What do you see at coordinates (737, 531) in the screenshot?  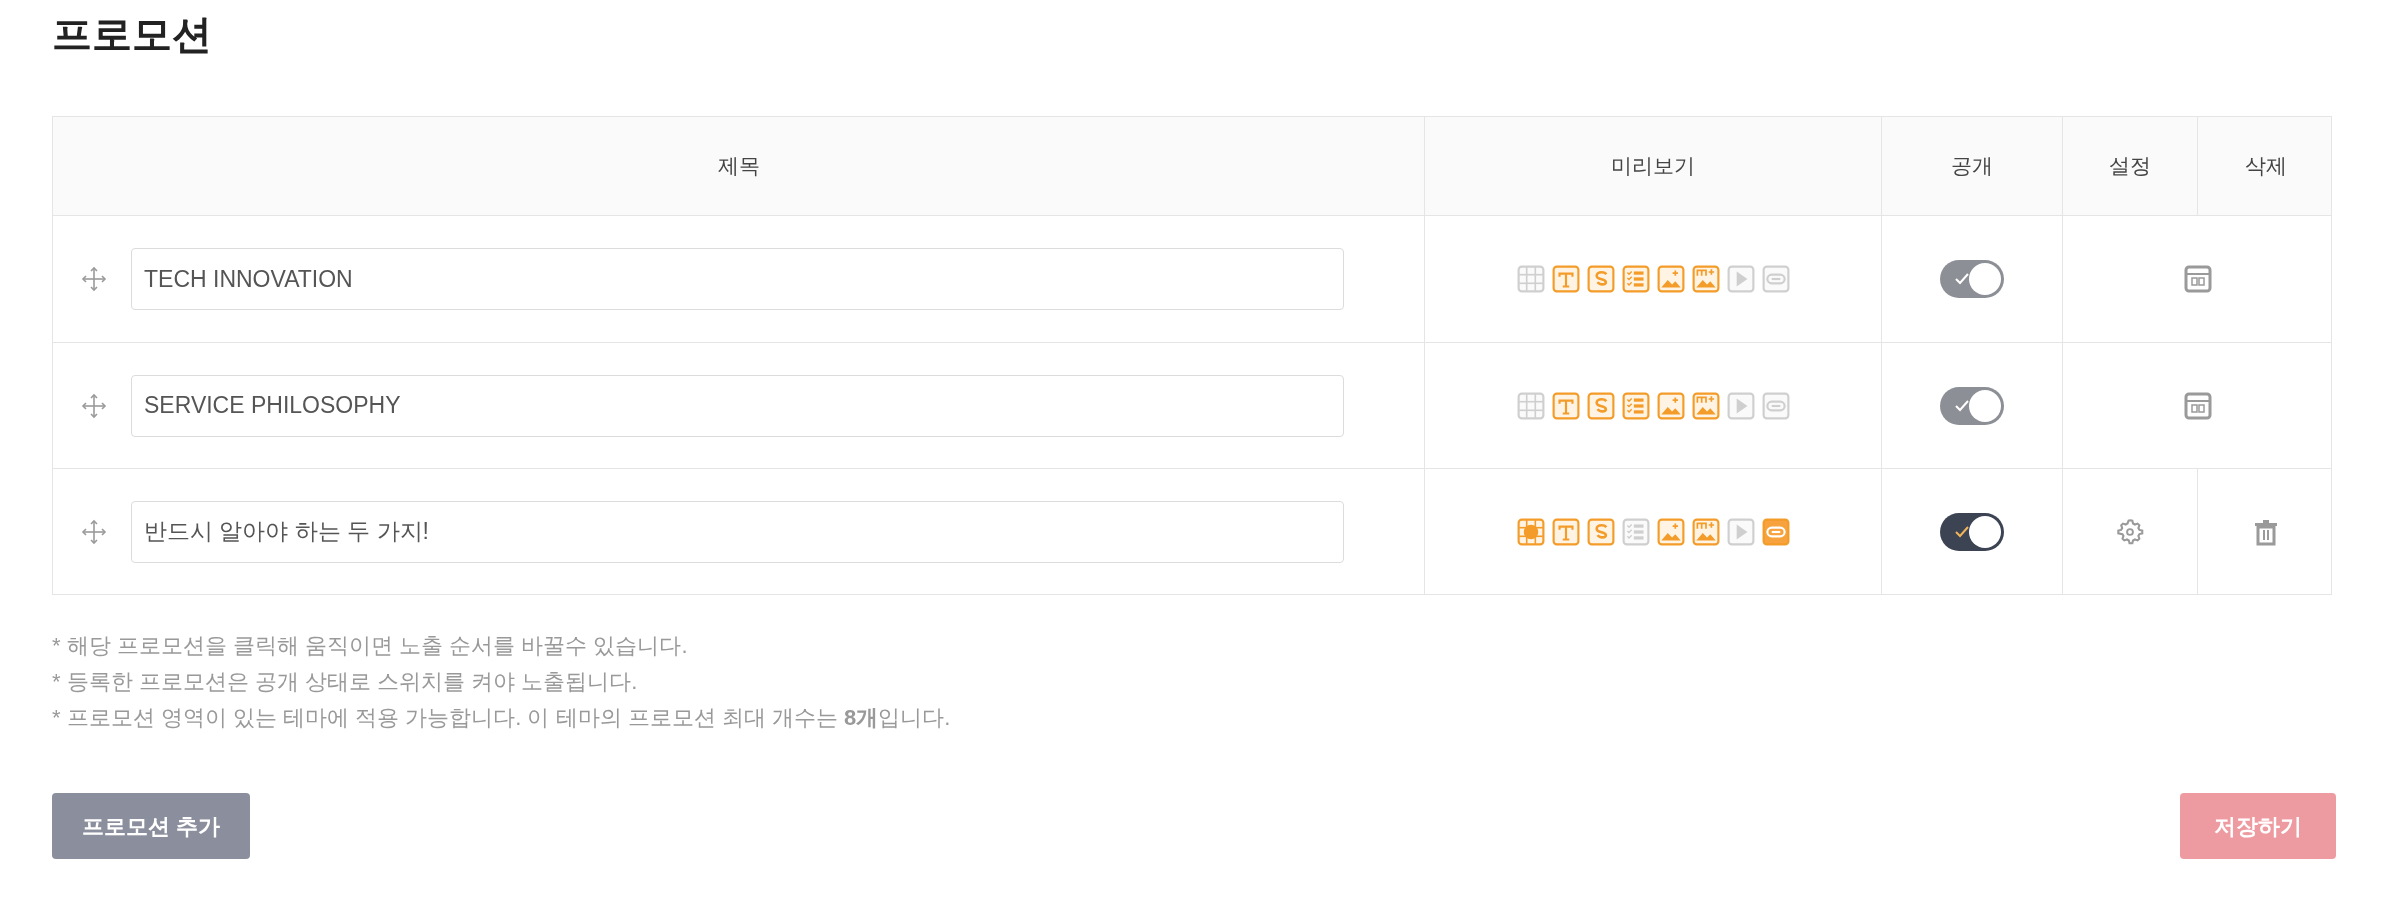 I see `title-input: 반드시 알아야 하는 두 가지!` at bounding box center [737, 531].